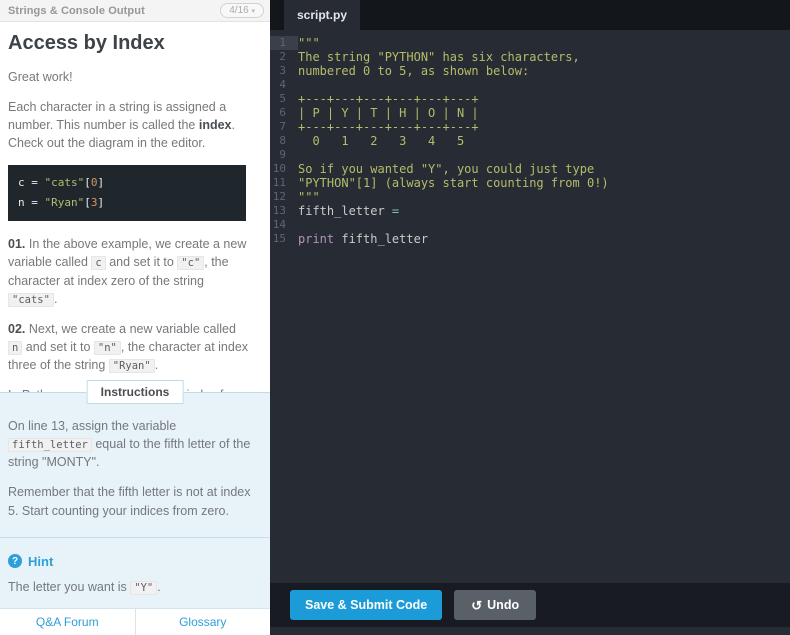 Image resolution: width=790 pixels, height=635 pixels. What do you see at coordinates (530, 239) in the screenshot?
I see `code-line: 15 print fifth_letter` at bounding box center [530, 239].